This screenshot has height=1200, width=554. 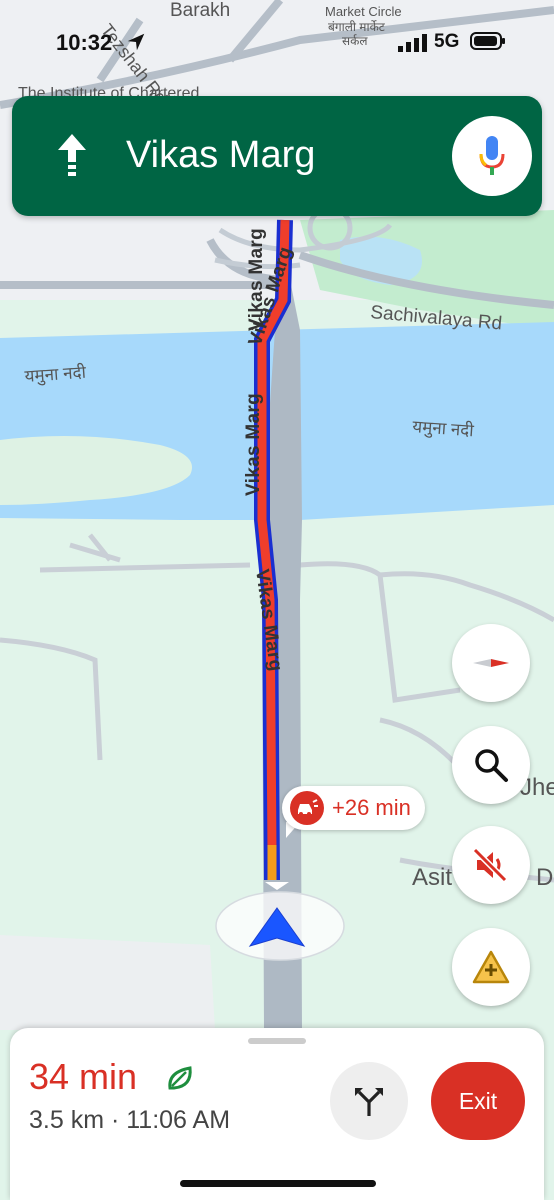 I want to click on fork-route-icon, so click(x=369, y=1102).